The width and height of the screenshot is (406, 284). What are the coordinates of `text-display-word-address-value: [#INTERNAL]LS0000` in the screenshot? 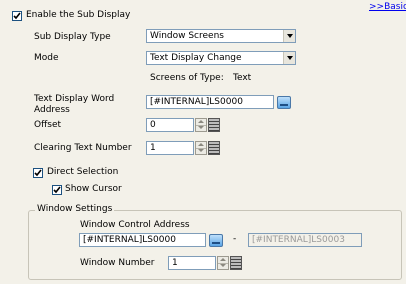 It's located at (196, 102).